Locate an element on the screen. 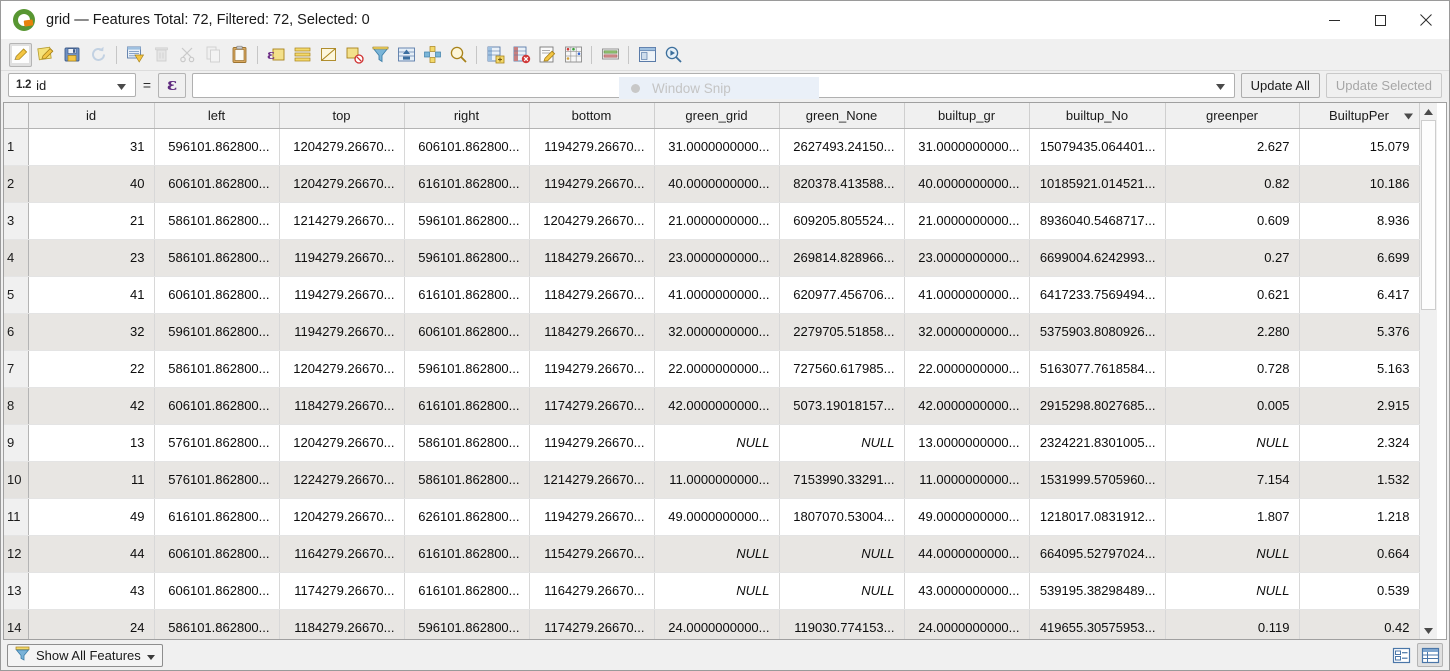 Image resolution: width=1450 pixels, height=671 pixels. table-view-button is located at coordinates (1430, 655).